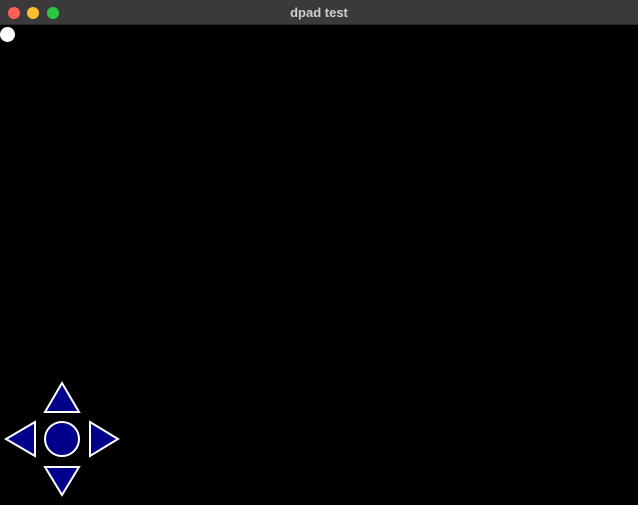 This screenshot has height=505, width=638. Describe the element at coordinates (20, 439) in the screenshot. I see `left-arrow-icon` at that location.